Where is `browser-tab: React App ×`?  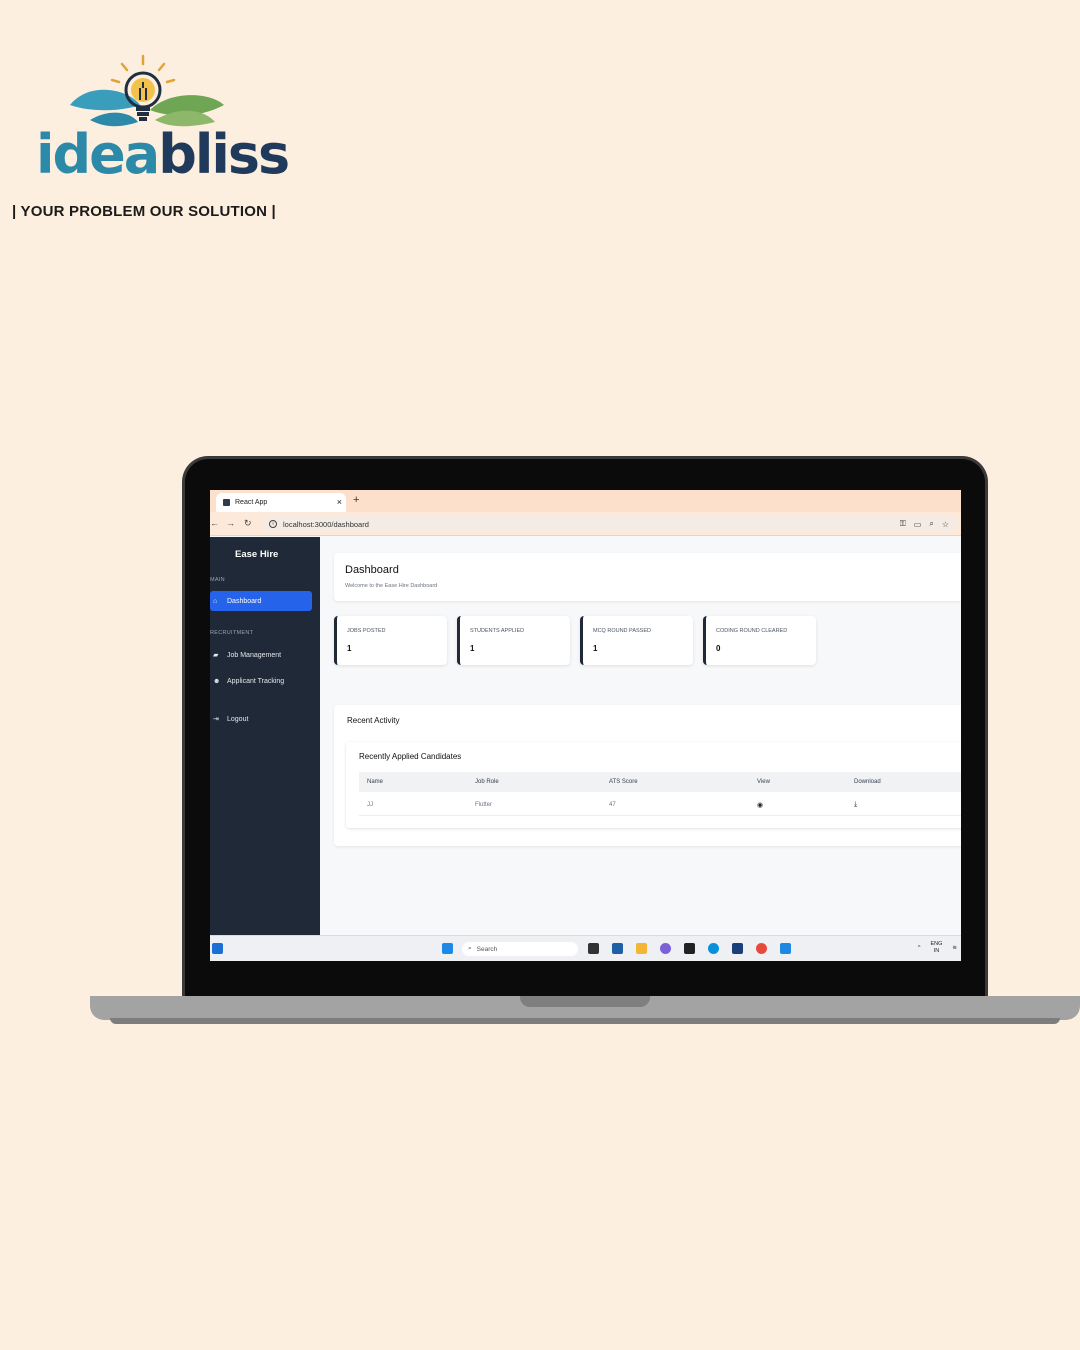
browser-tab: React App × is located at coordinates (281, 502).